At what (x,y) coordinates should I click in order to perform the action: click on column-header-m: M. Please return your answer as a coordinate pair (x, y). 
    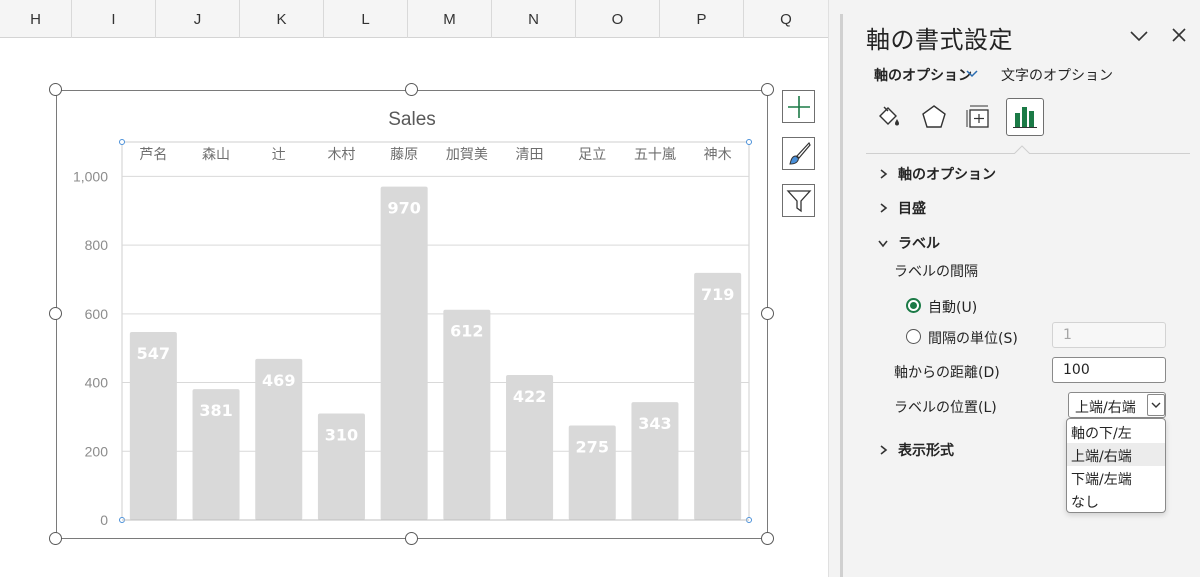
    Looking at the image, I should click on (450, 19).